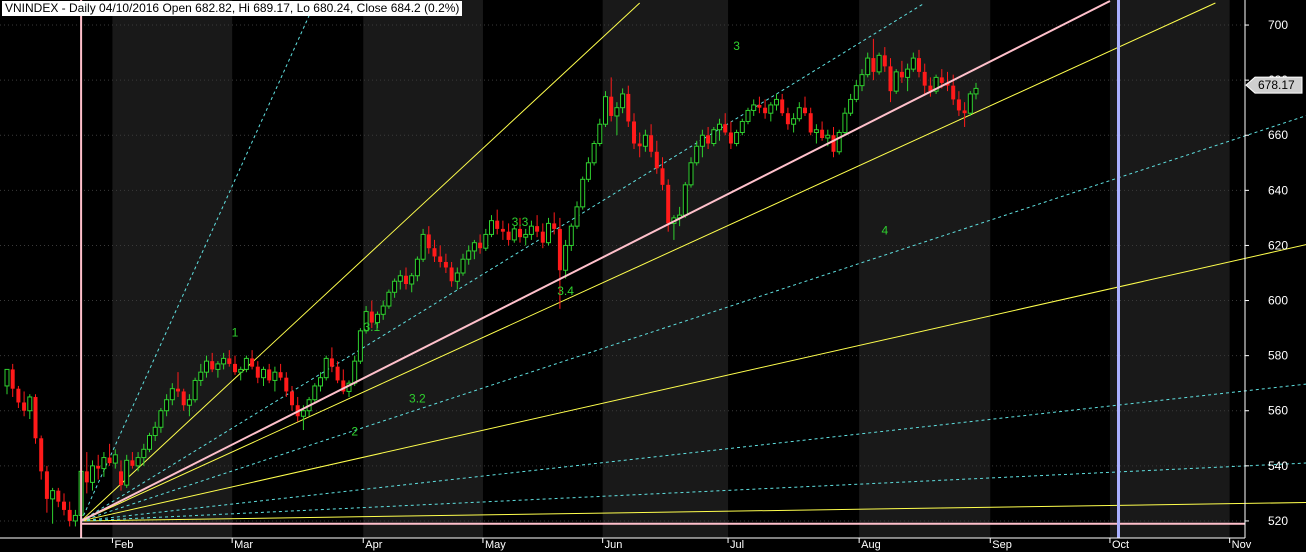  I want to click on last-price-label: 678.17, so click(1276, 85).